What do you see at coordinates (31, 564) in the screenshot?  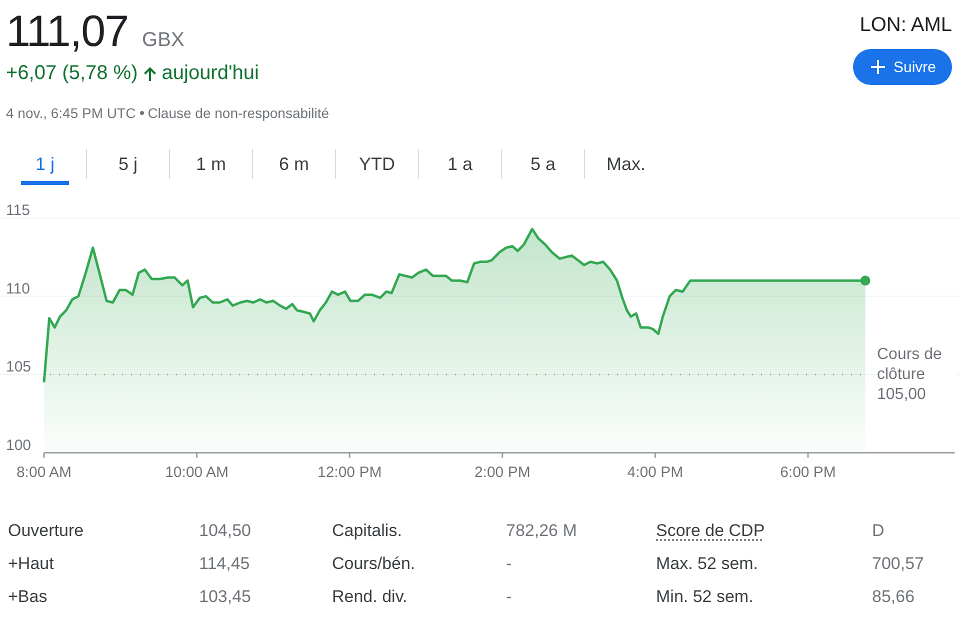 I see `stat-label: +Haut` at bounding box center [31, 564].